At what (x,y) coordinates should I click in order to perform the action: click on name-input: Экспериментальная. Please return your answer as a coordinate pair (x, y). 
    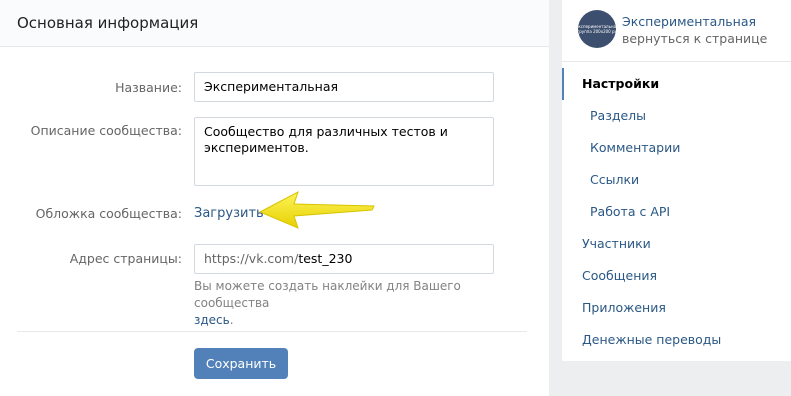
    Looking at the image, I should click on (344, 87).